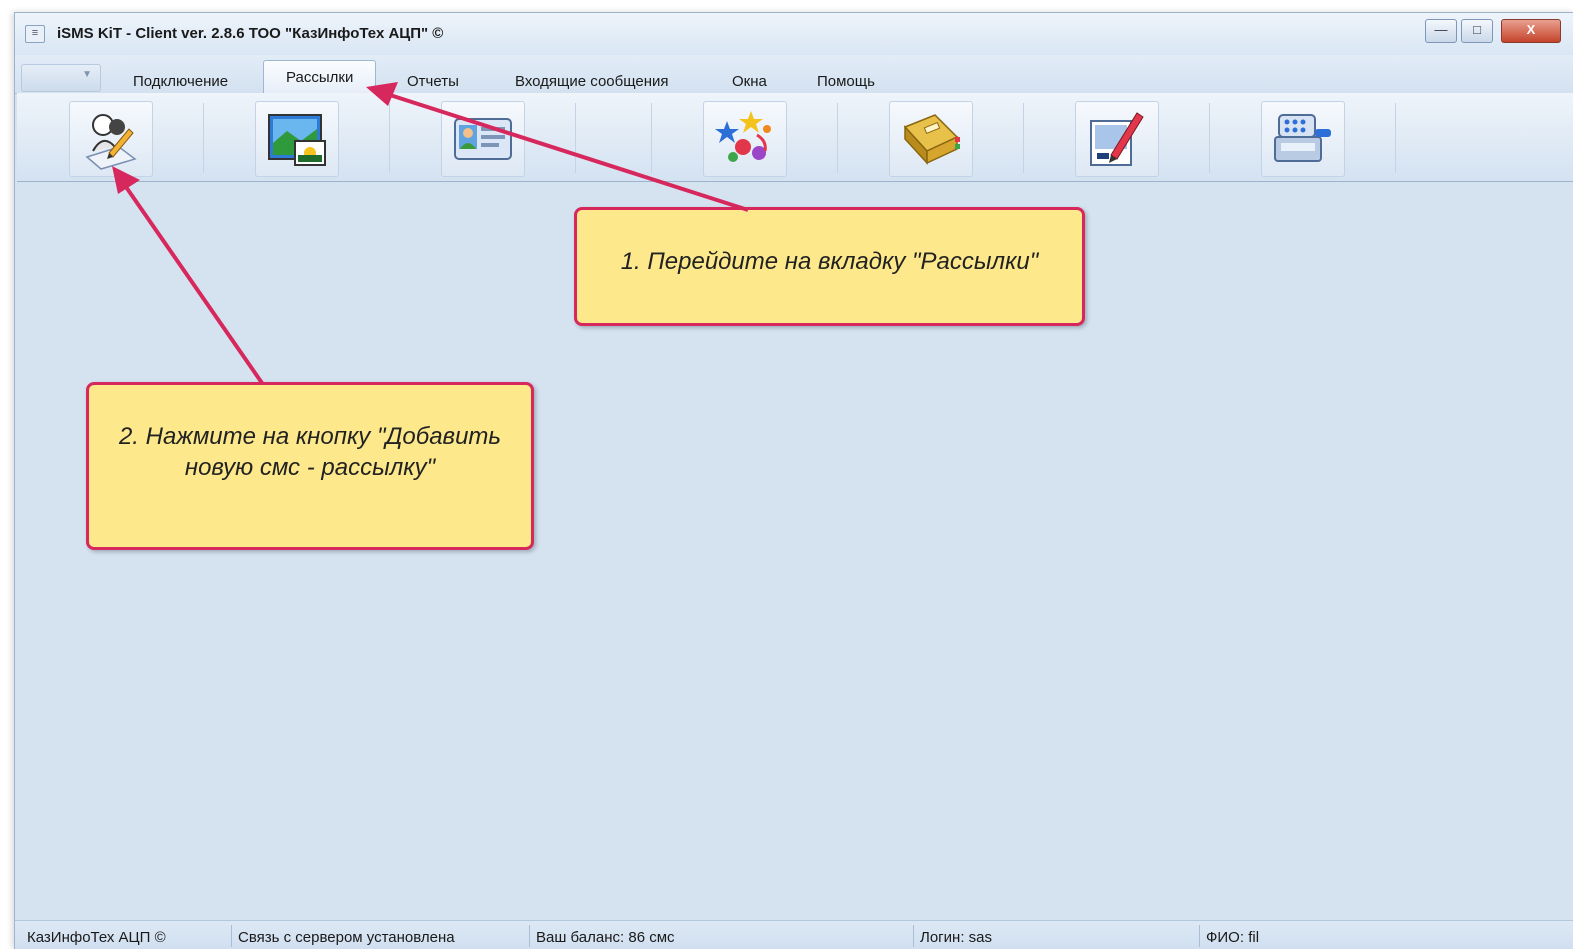 The image size is (1573, 949). What do you see at coordinates (557, 147) in the screenshot?
I see `arrow-to-rassylki-tab` at bounding box center [557, 147].